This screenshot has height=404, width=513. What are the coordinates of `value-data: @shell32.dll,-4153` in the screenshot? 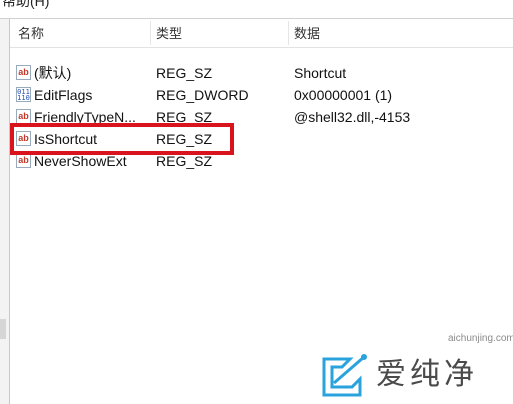 It's located at (352, 117).